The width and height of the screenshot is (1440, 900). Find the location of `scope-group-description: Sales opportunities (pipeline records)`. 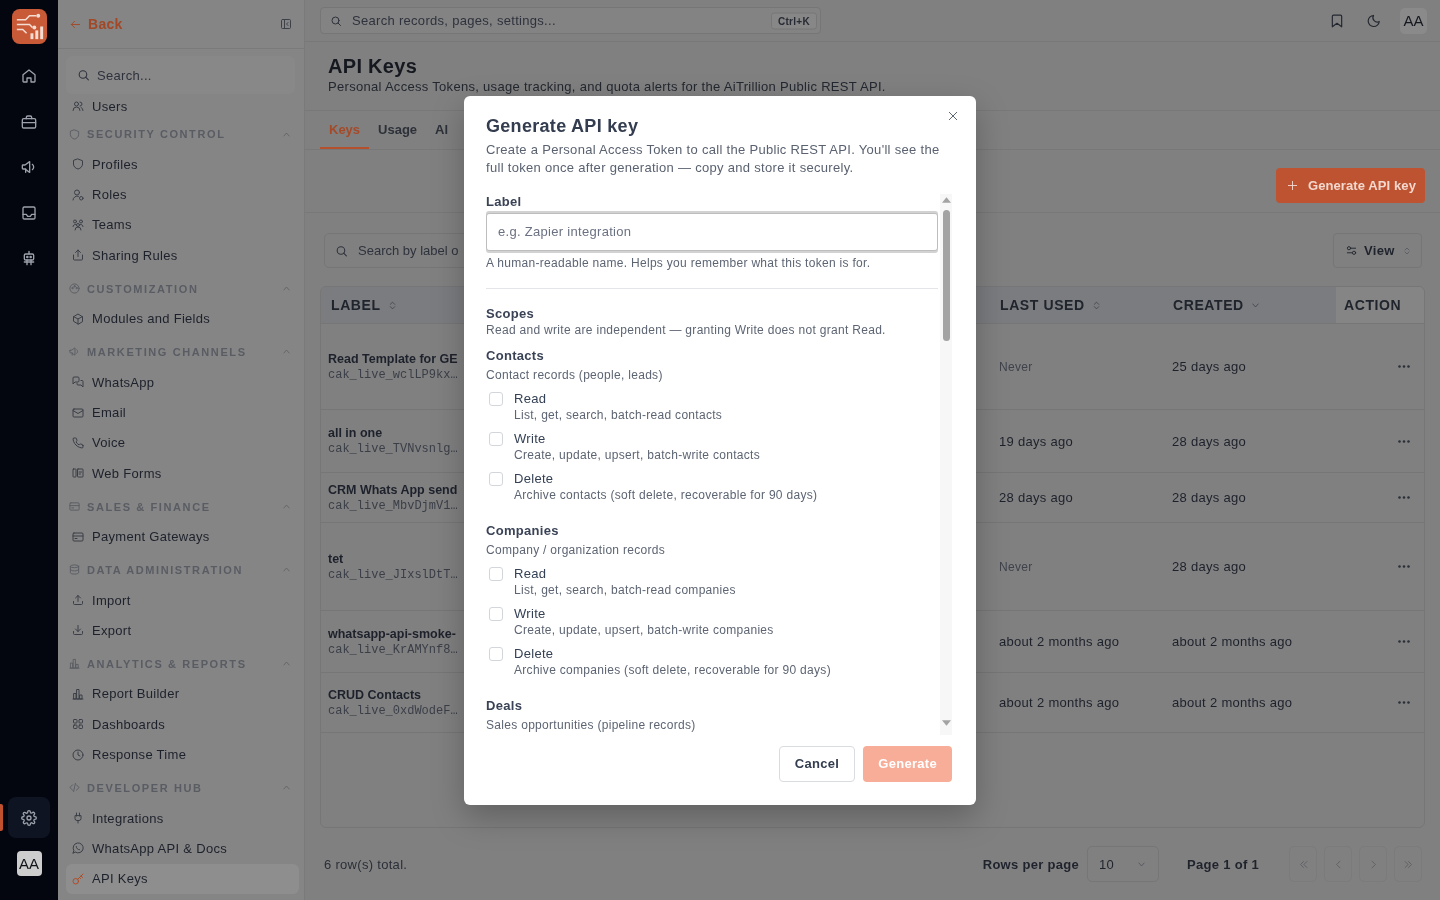

scope-group-description: Sales opportunities (pipeline records) is located at coordinates (591, 725).